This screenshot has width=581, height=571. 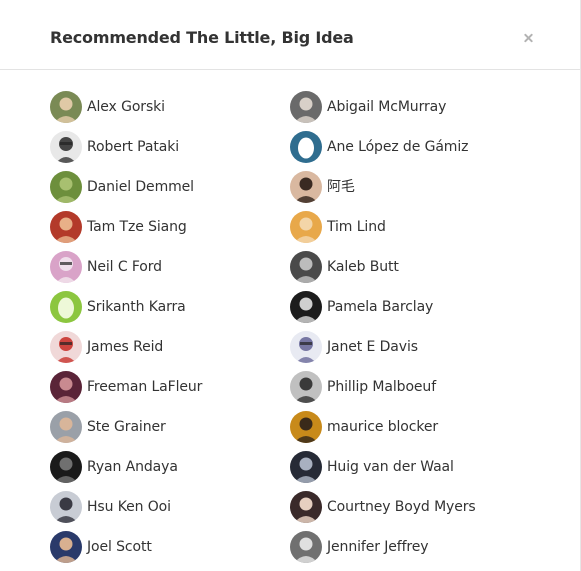 I want to click on recommender-item: Freeman LaFleur, so click(x=165, y=391).